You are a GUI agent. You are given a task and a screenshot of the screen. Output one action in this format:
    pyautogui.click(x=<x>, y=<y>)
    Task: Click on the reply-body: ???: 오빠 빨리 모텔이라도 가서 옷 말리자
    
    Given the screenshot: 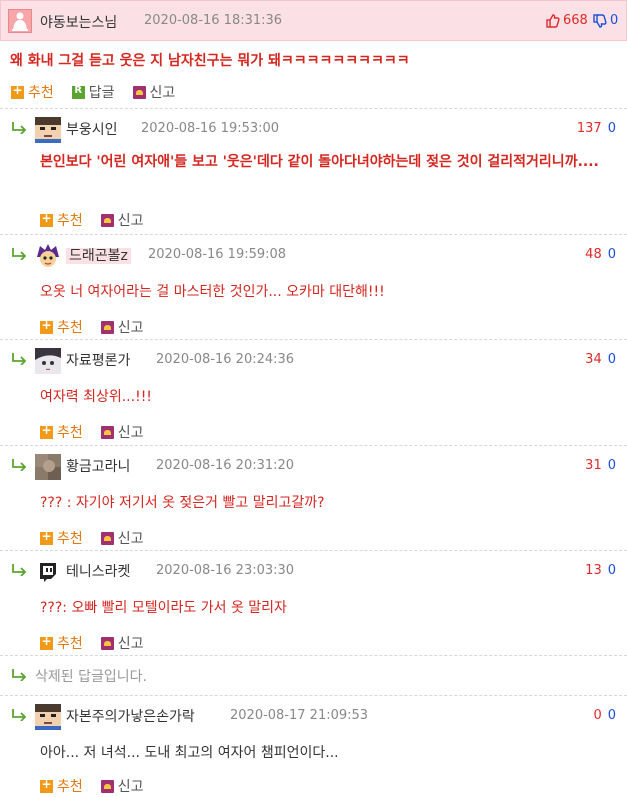 What is the action you would take?
    pyautogui.click(x=163, y=608)
    